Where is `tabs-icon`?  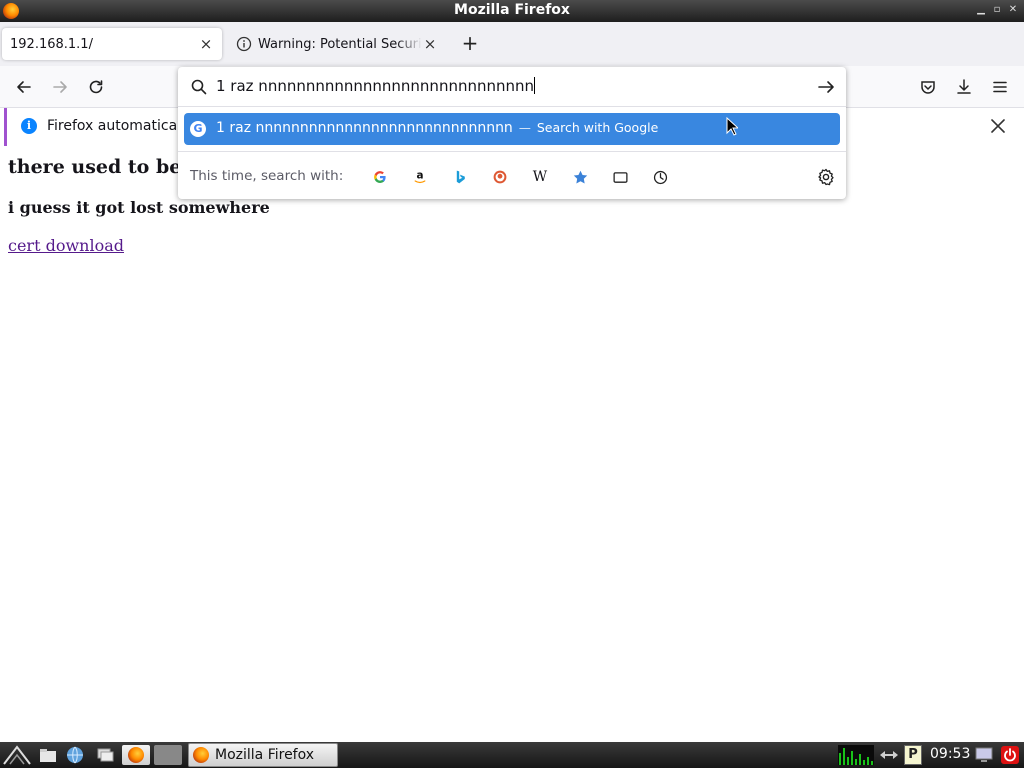
tabs-icon is located at coordinates (620, 177).